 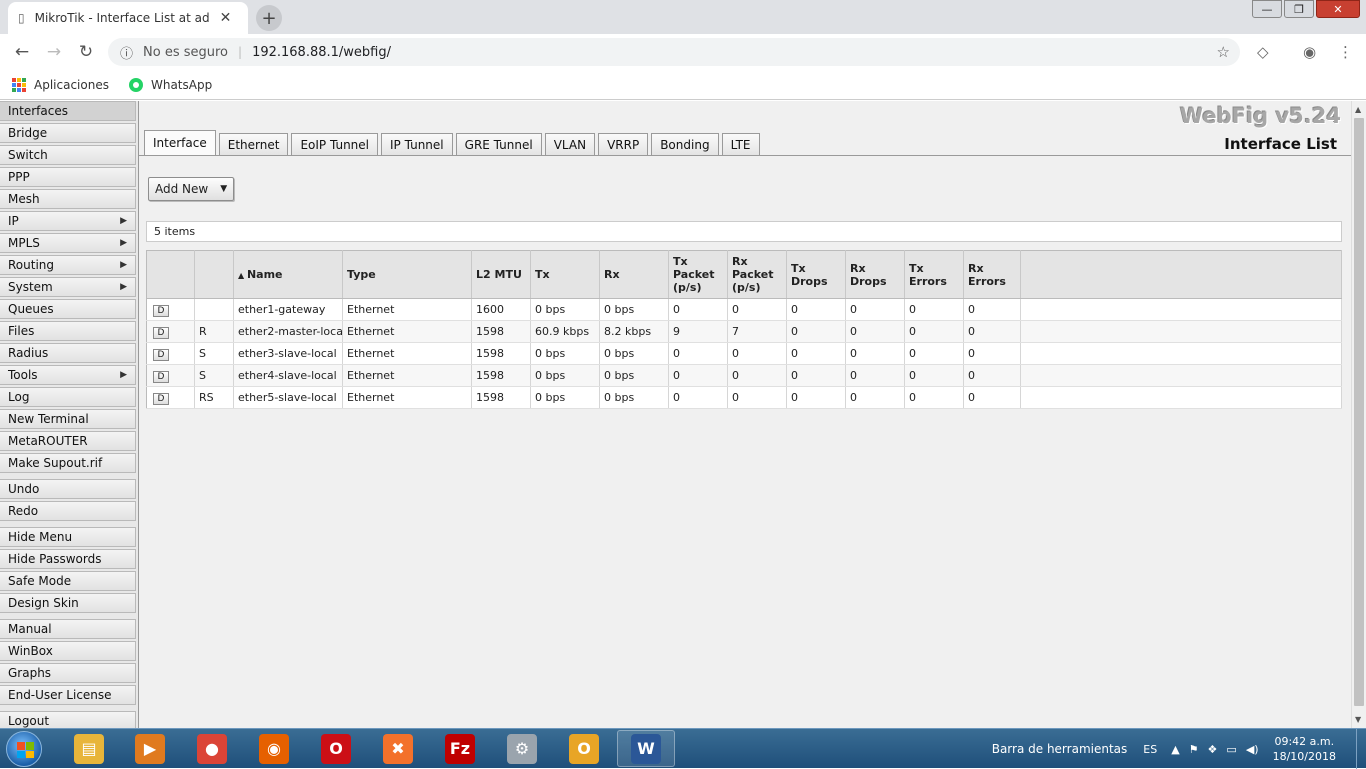 I want to click on scroll-up-icon: ▲, so click(x=1358, y=109).